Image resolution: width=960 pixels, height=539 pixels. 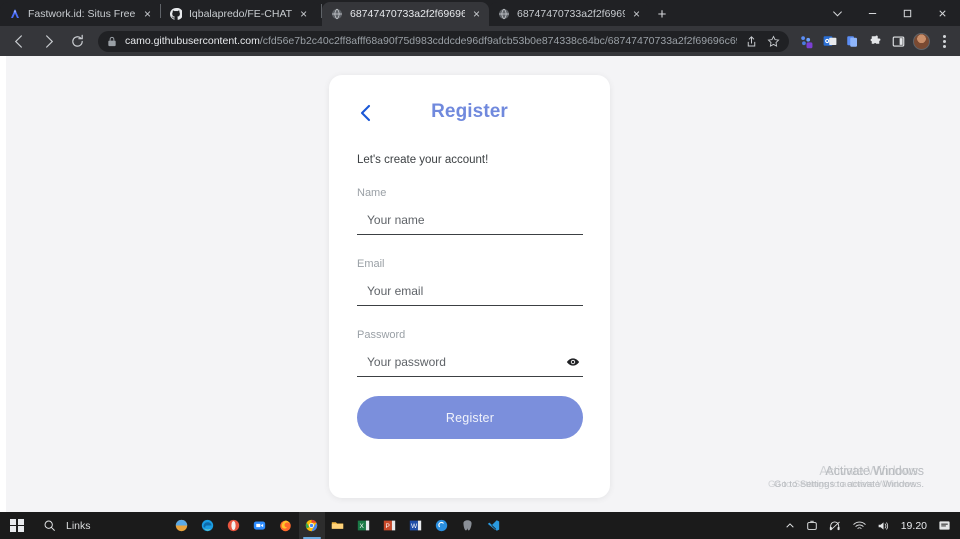 I want to click on svg-text: P, so click(x=387, y=526).